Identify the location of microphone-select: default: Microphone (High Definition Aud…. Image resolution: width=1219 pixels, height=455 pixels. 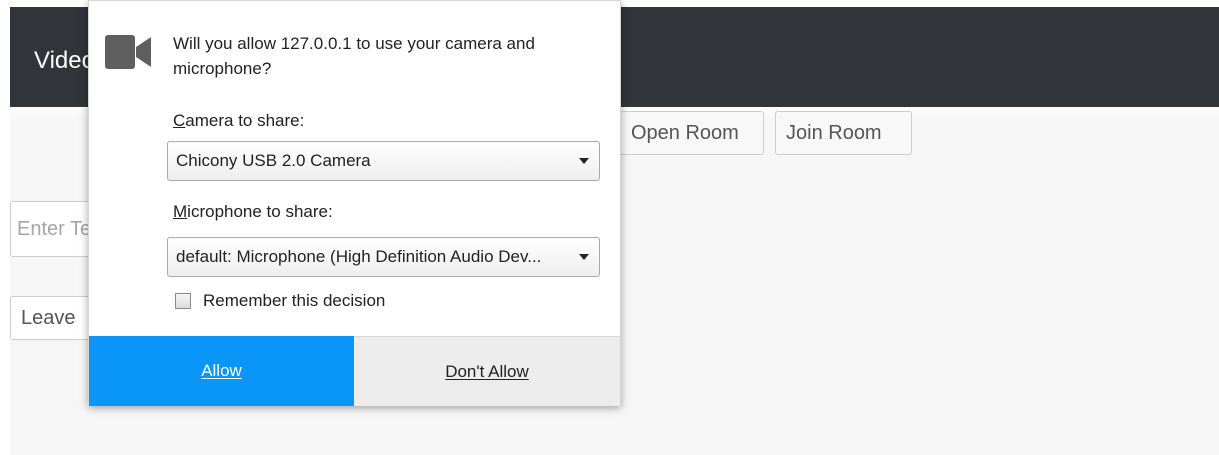
(383, 257).